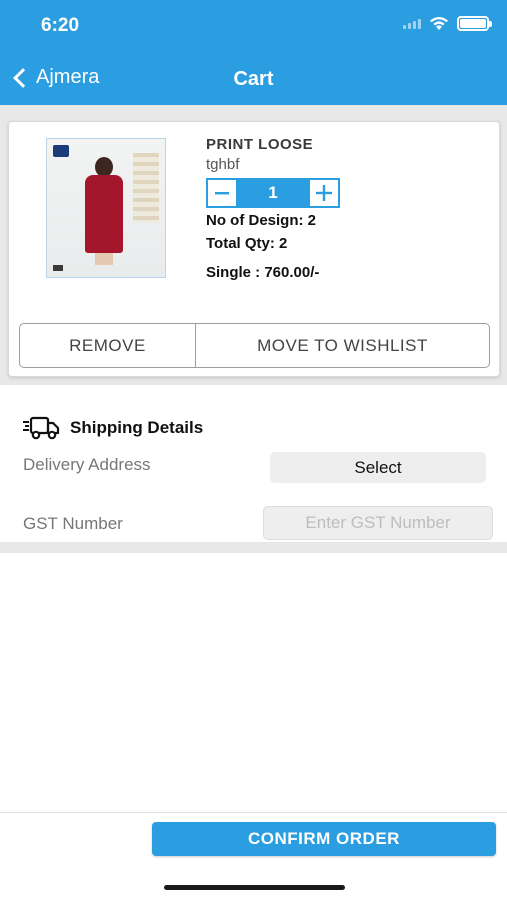 The width and height of the screenshot is (507, 900). Describe the element at coordinates (439, 23) in the screenshot. I see `wifi-icon` at that location.